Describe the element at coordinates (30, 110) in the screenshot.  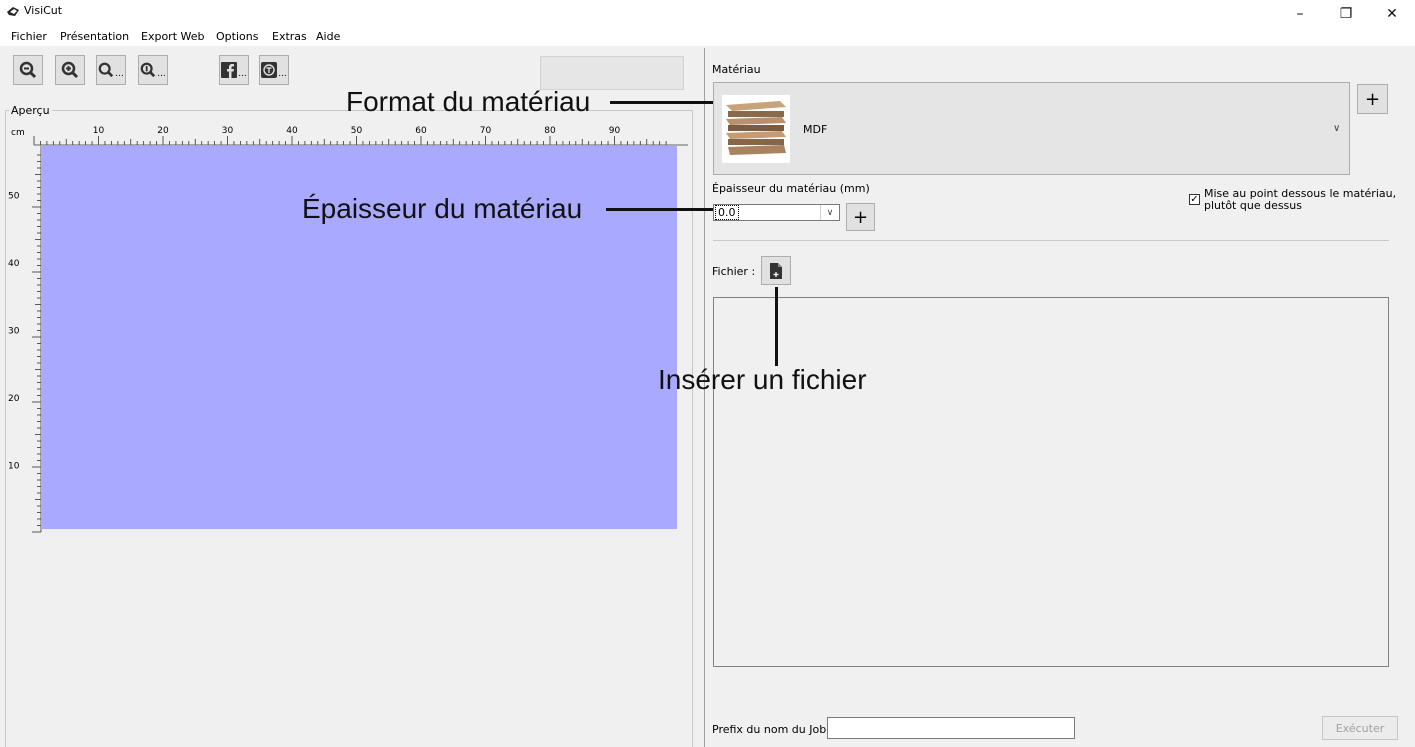
I see `preview-label: Aperçu` at that location.